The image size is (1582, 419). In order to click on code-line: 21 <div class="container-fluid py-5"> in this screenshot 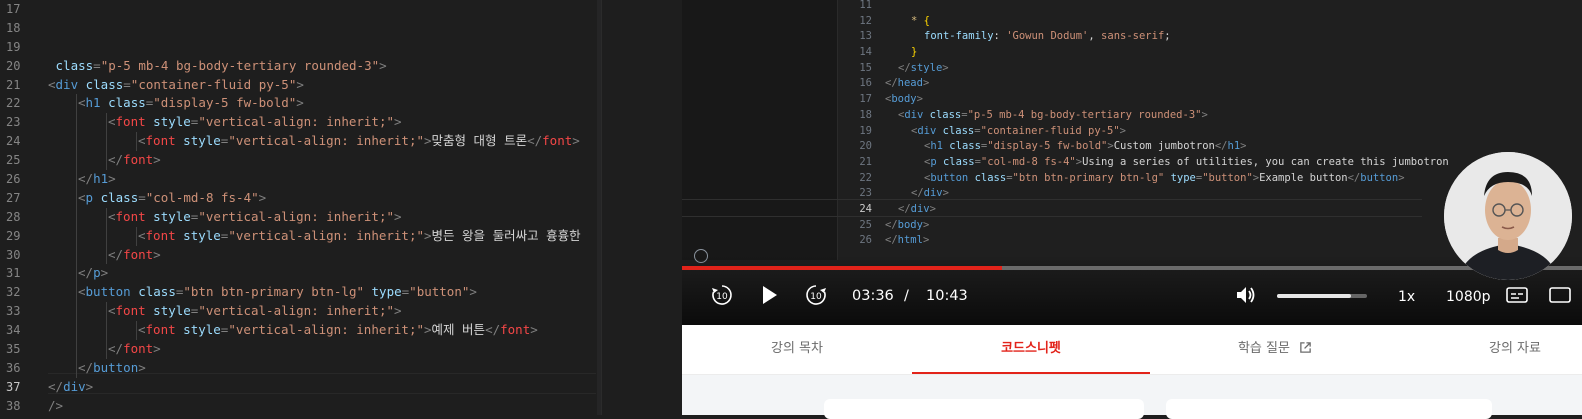, I will do `click(300, 85)`.